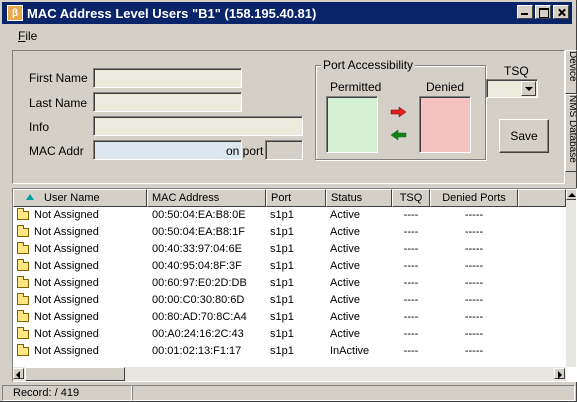  I want to click on first-name-field, so click(167, 78).